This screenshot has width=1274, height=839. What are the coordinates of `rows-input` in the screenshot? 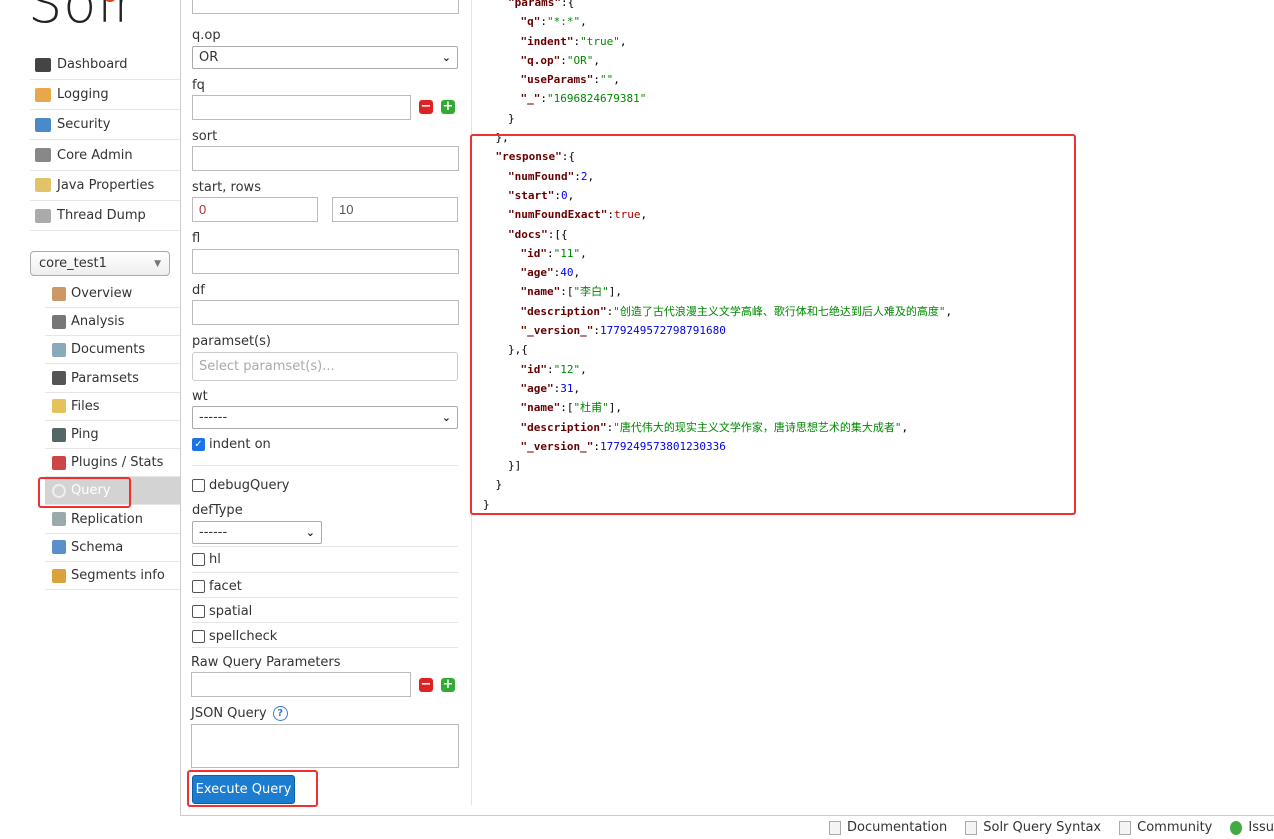 It's located at (395, 209).